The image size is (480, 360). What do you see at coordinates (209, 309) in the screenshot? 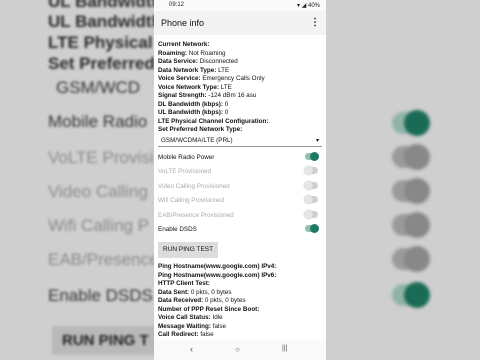
I see `info-label: Number of PPP Reset Since Boot:` at bounding box center [209, 309].